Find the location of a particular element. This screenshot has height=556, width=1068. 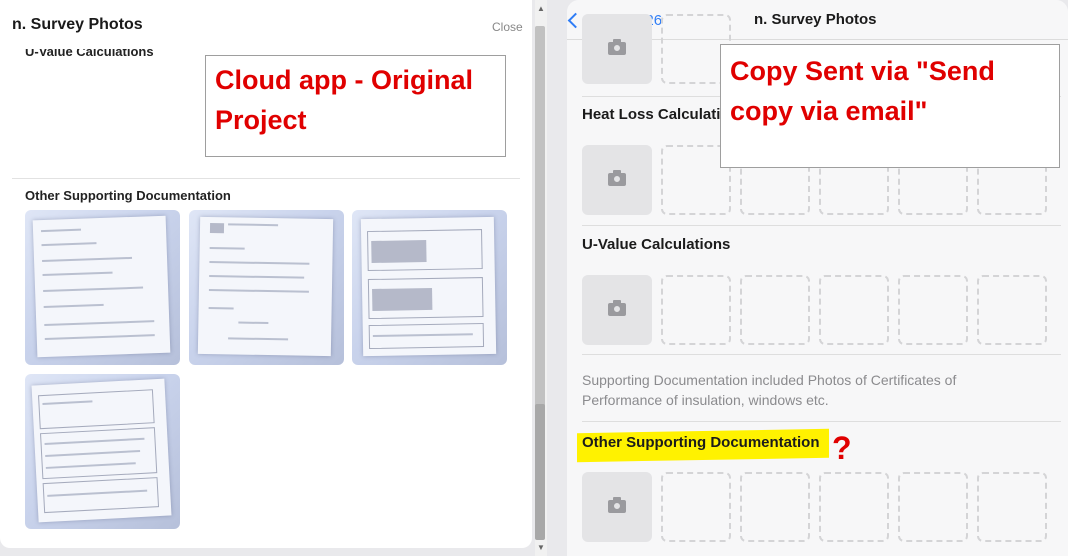

annotation-text: Copy Sent via "Send copy via email" is located at coordinates (862, 91).